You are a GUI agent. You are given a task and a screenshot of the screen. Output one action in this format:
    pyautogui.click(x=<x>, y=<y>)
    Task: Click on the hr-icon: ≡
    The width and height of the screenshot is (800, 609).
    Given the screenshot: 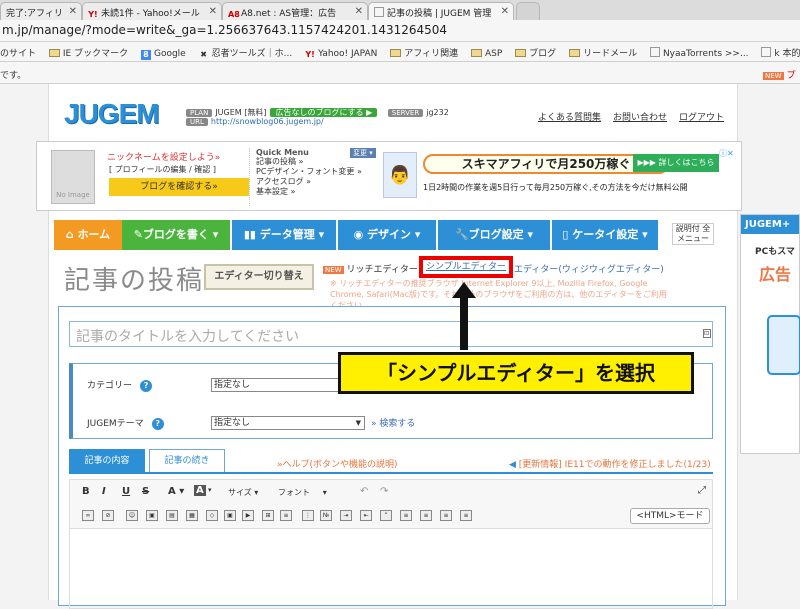 What is the action you would take?
    pyautogui.click(x=286, y=515)
    